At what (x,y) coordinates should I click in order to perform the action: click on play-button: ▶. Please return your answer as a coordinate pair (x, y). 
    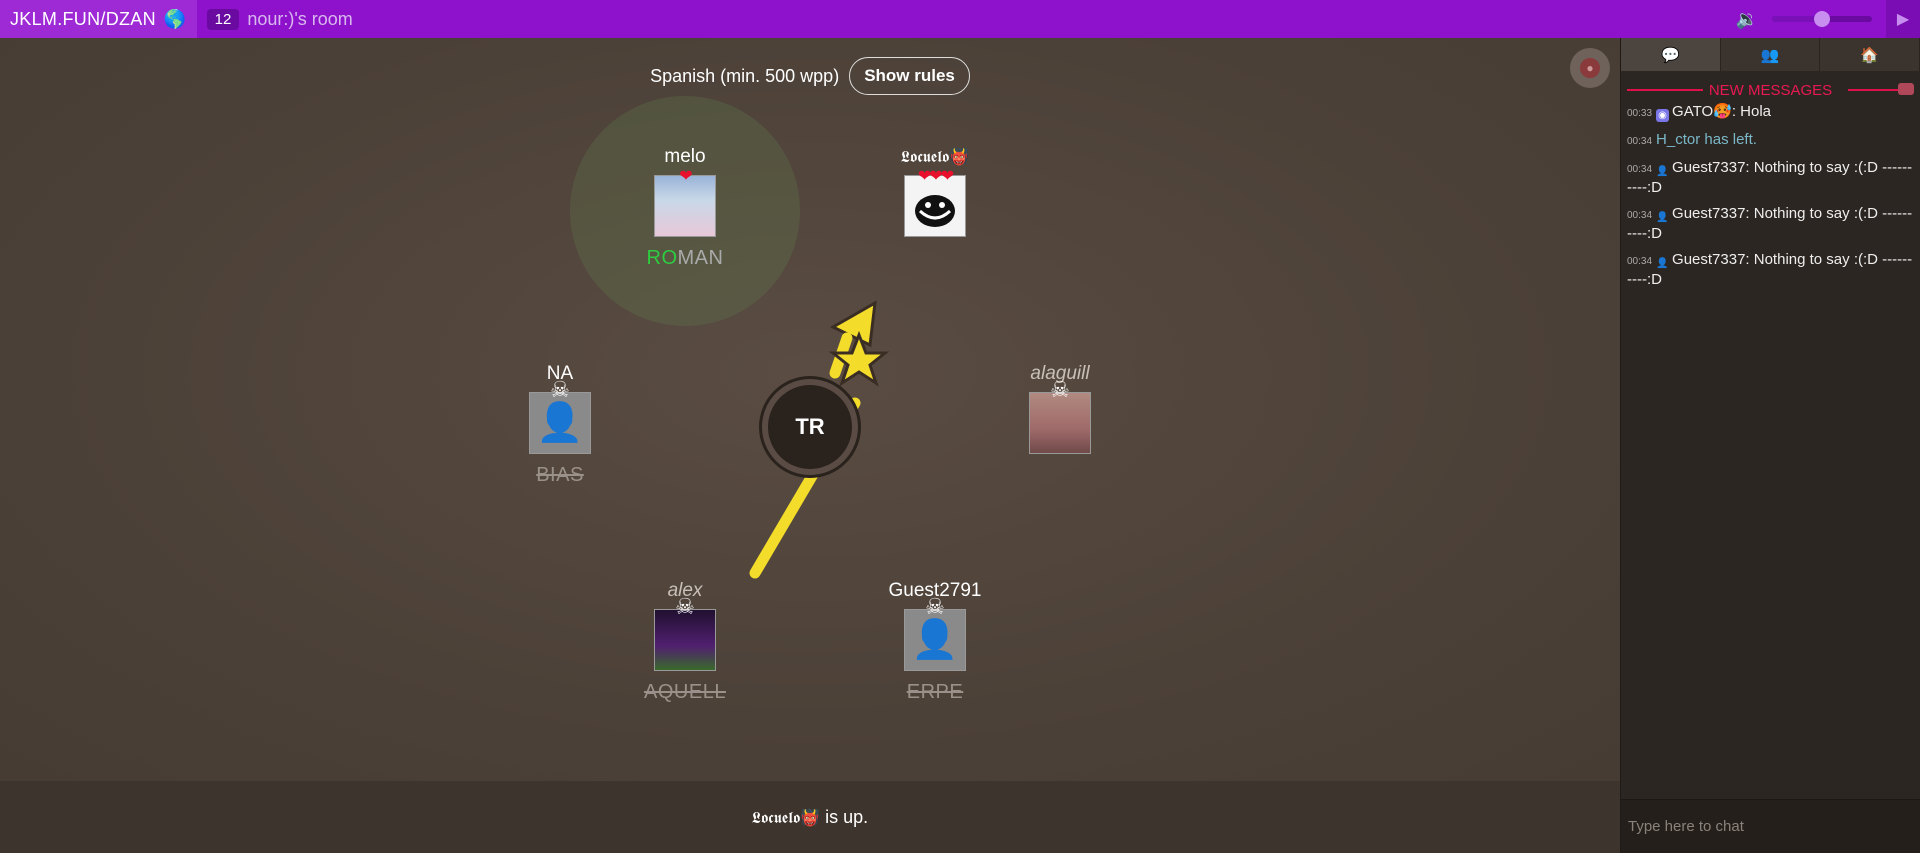
    Looking at the image, I should click on (1903, 19).